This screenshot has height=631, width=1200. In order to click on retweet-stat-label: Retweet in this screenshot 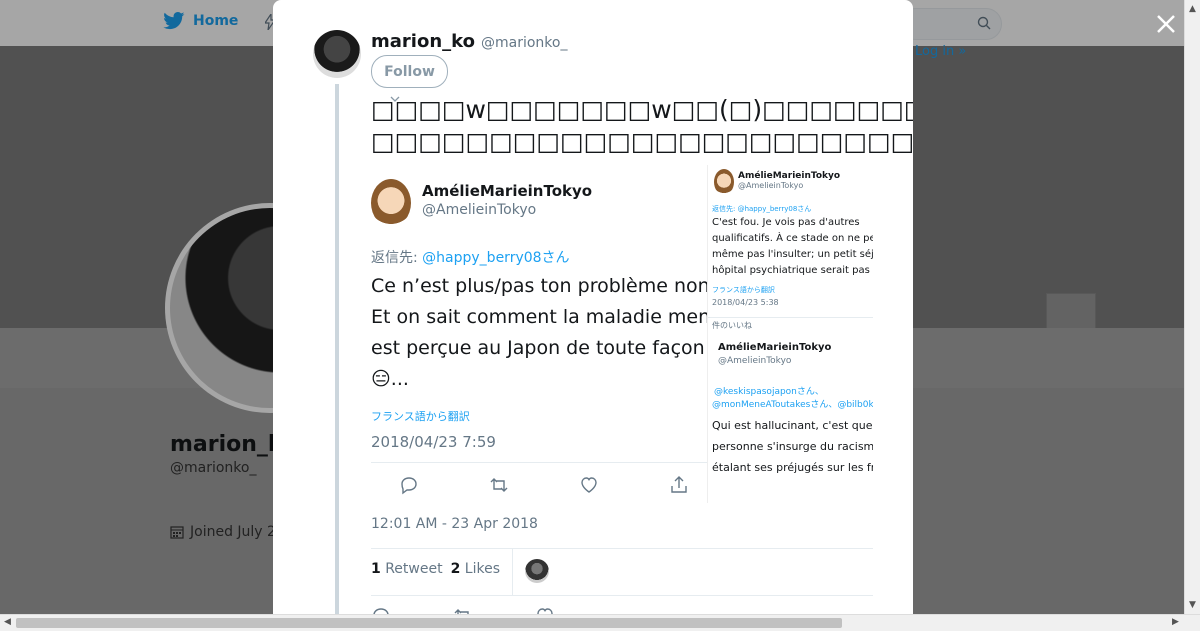, I will do `click(414, 569)`.